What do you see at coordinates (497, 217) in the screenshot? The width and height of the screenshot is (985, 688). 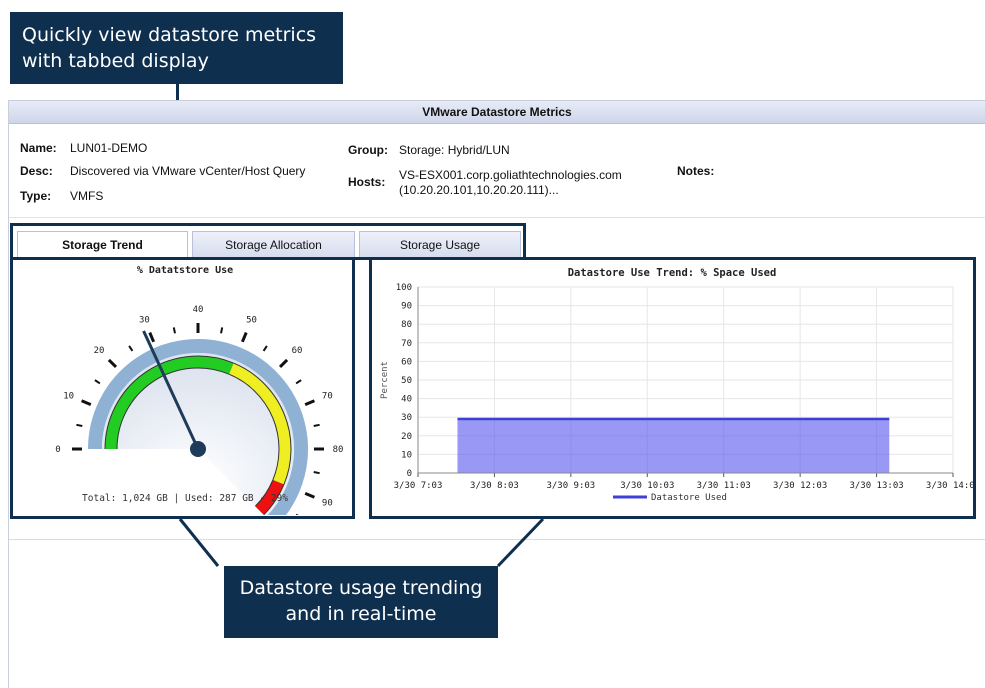 I see `info-divider` at bounding box center [497, 217].